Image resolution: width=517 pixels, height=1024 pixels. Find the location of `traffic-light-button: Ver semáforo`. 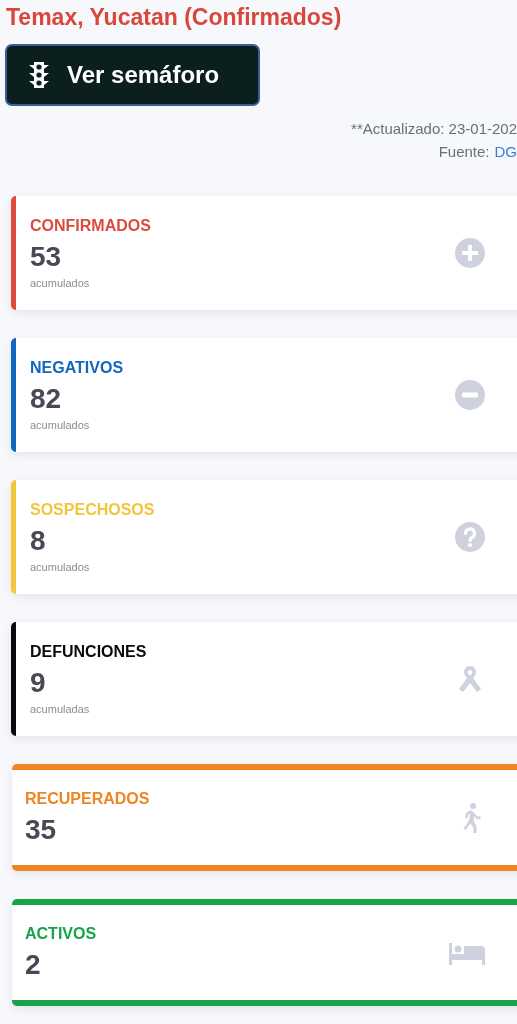

traffic-light-button: Ver semáforo is located at coordinates (132, 75).